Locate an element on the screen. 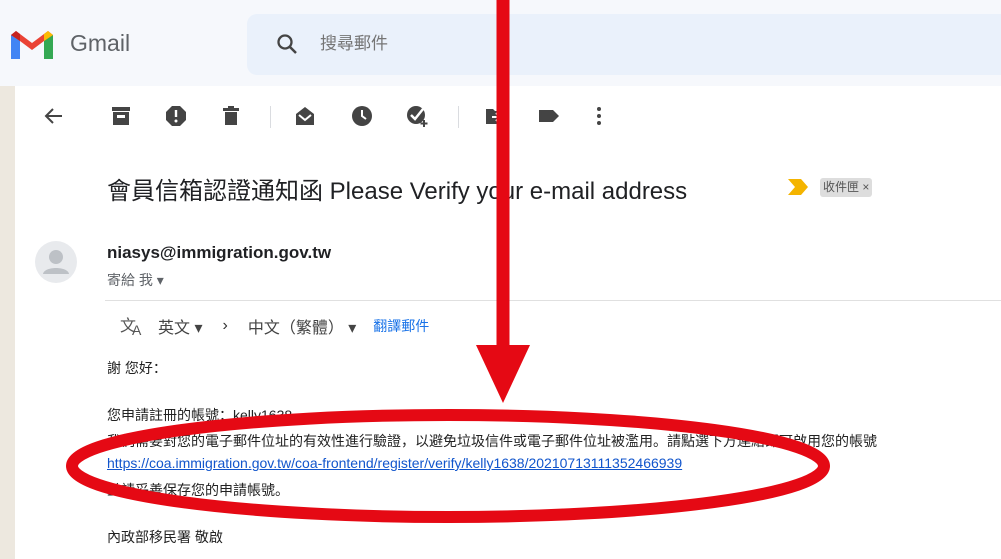 The height and width of the screenshot is (559, 1001). signature: 內政部移民署 敬啟 is located at coordinates (165, 537).